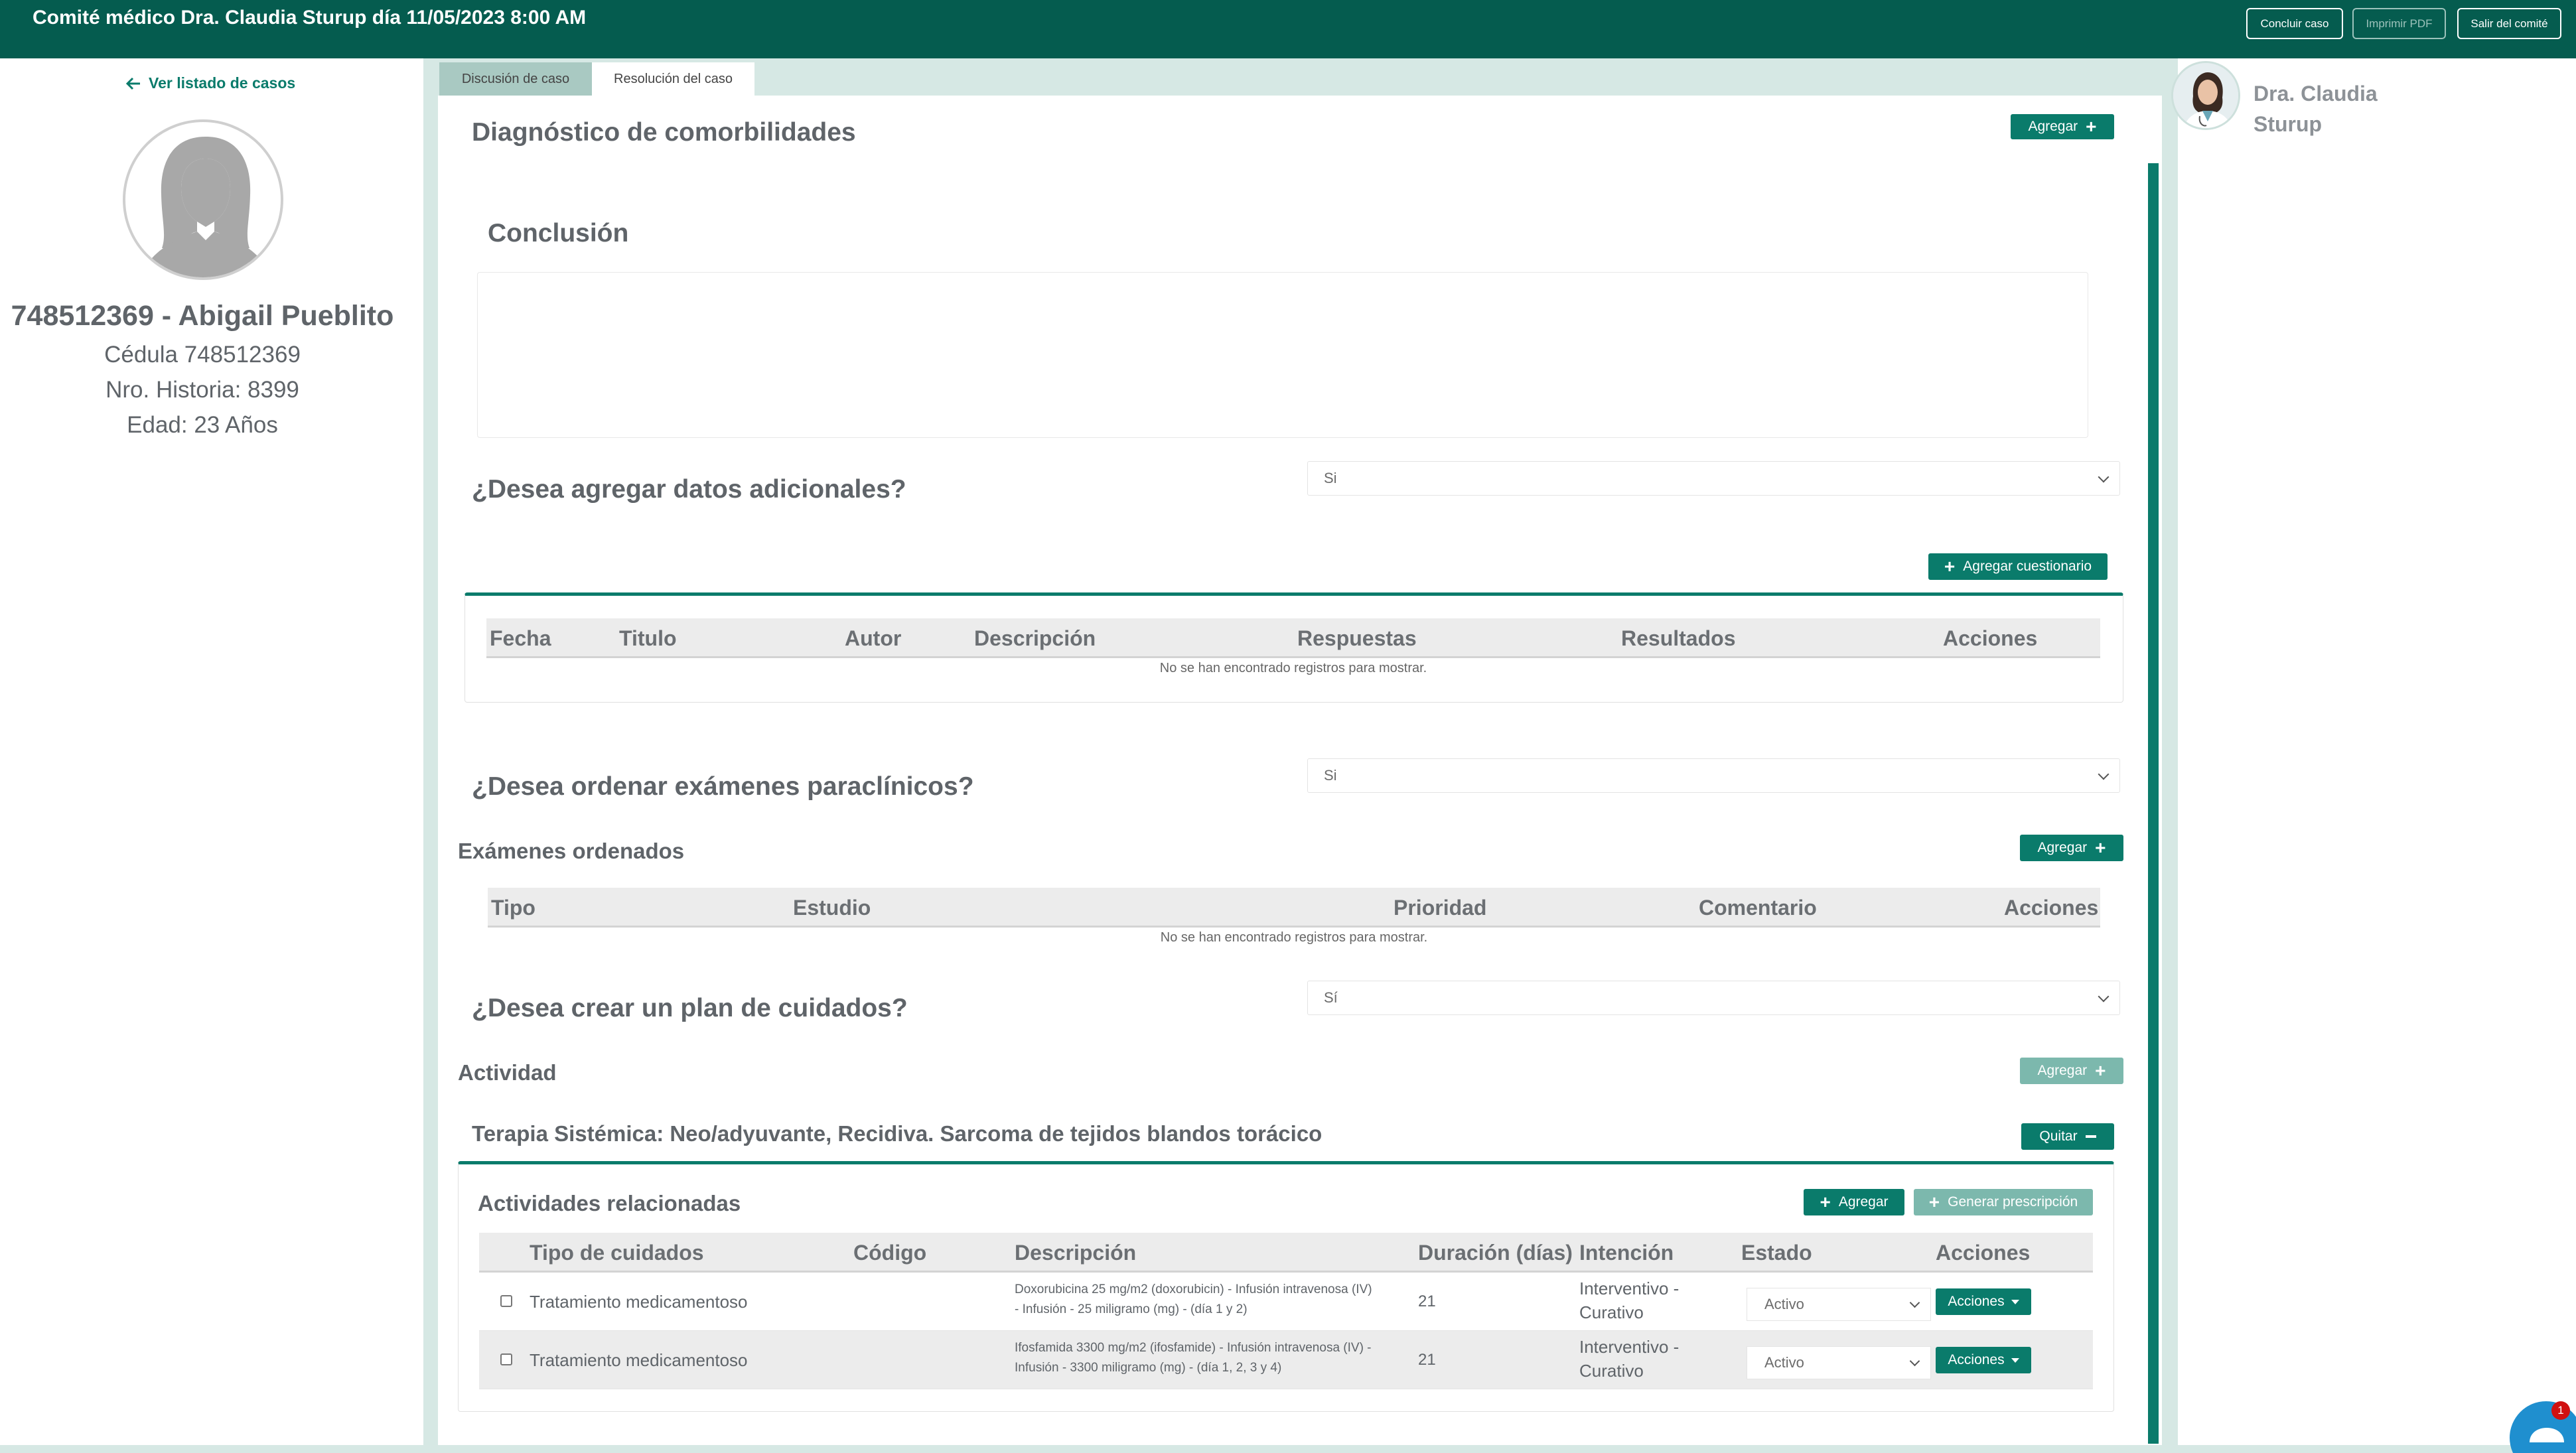 The height and width of the screenshot is (1453, 2576). What do you see at coordinates (890, 1253) in the screenshot?
I see `col-codigo: Código` at bounding box center [890, 1253].